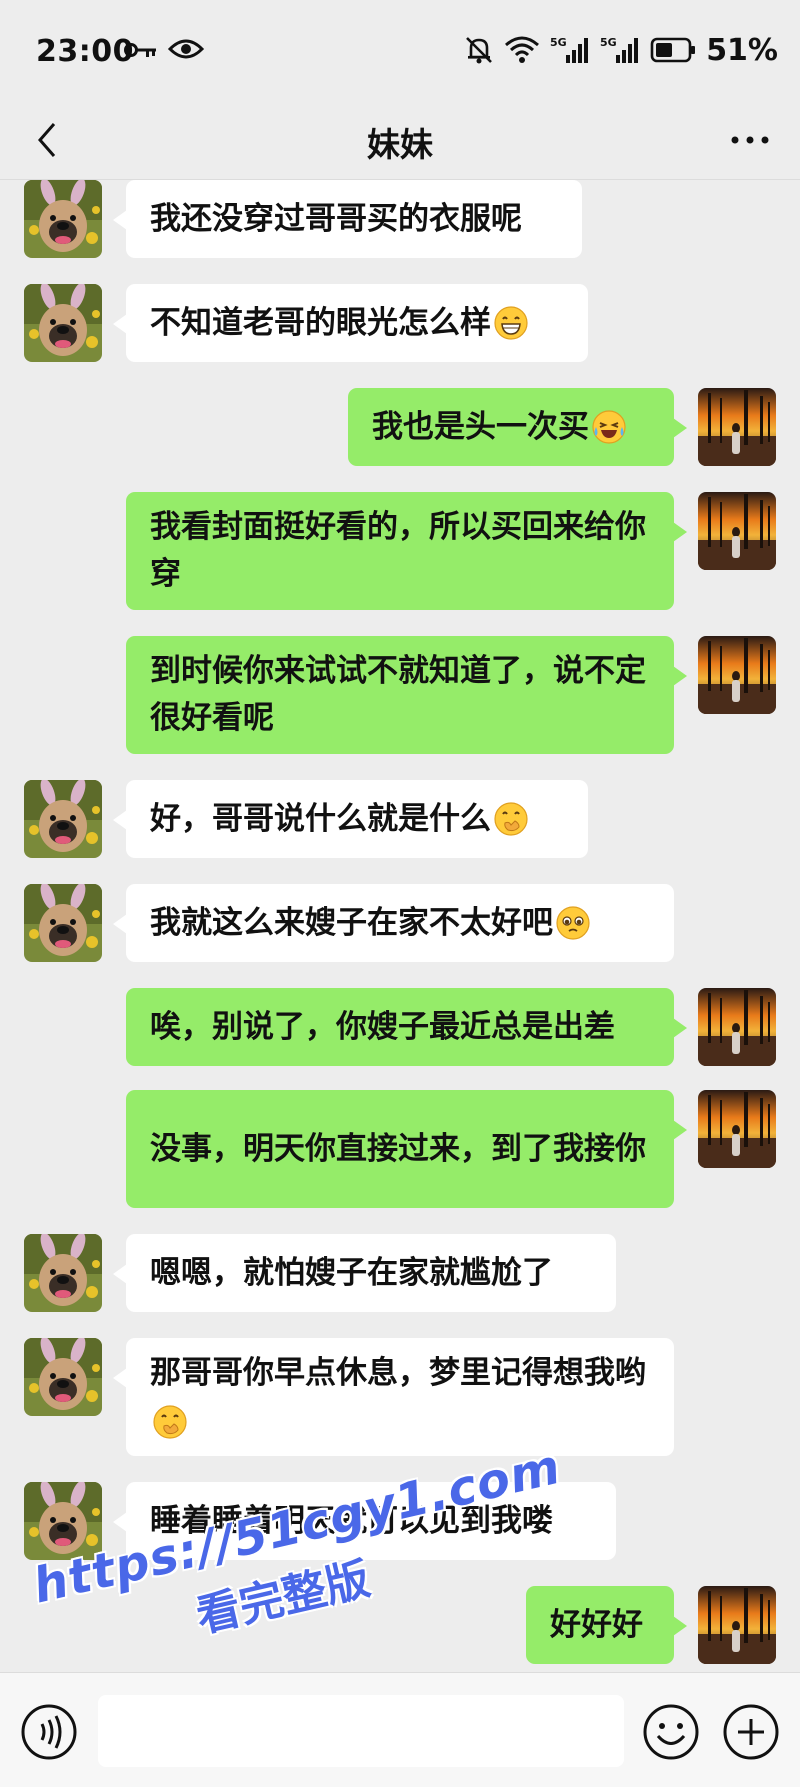 Image resolution: width=800 pixels, height=1787 pixels. I want to click on key-icon, so click(140, 50).